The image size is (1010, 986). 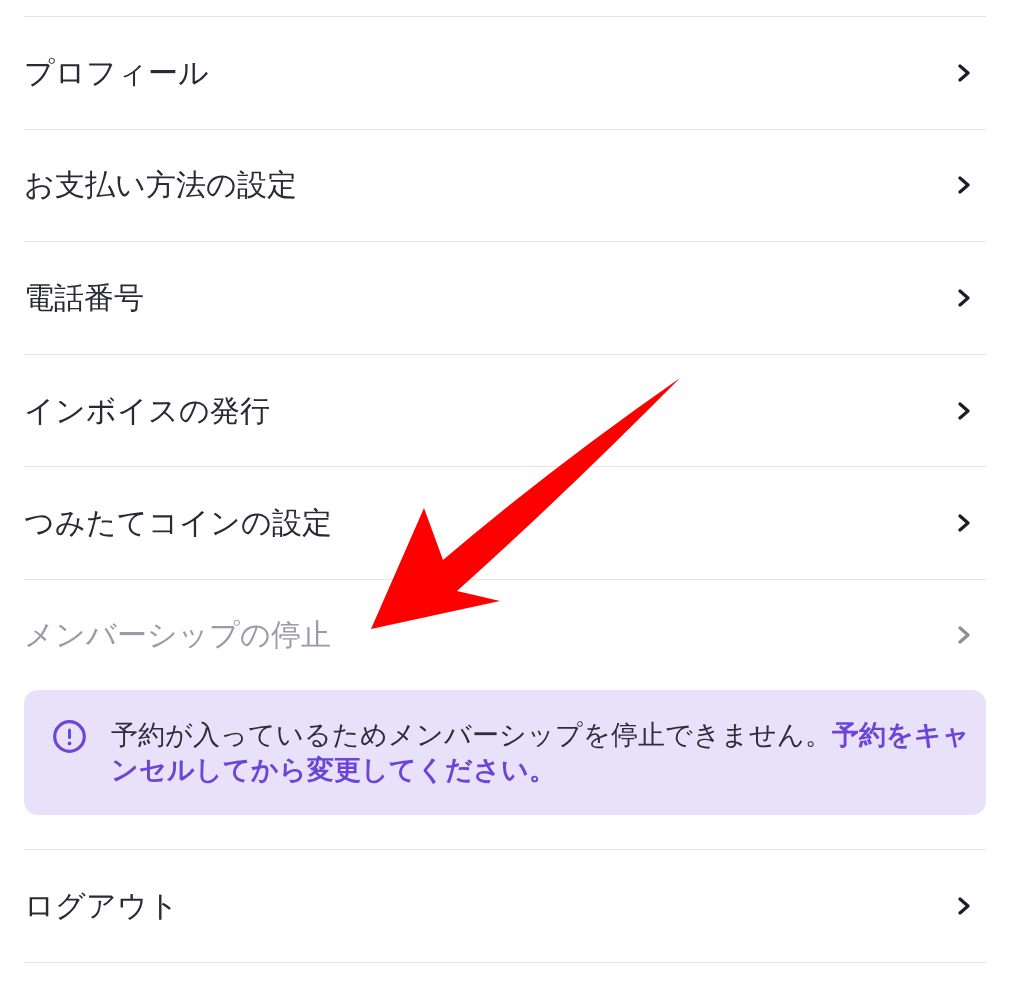 I want to click on alert-circle-icon, so click(x=69, y=736).